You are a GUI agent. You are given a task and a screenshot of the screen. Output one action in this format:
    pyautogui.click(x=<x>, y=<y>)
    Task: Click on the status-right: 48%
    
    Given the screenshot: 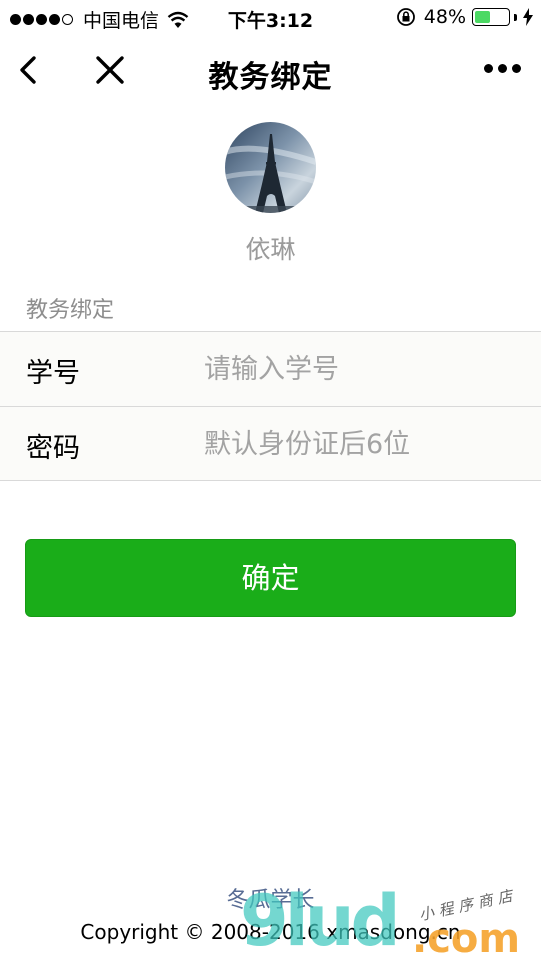 What is the action you would take?
    pyautogui.click(x=464, y=17)
    